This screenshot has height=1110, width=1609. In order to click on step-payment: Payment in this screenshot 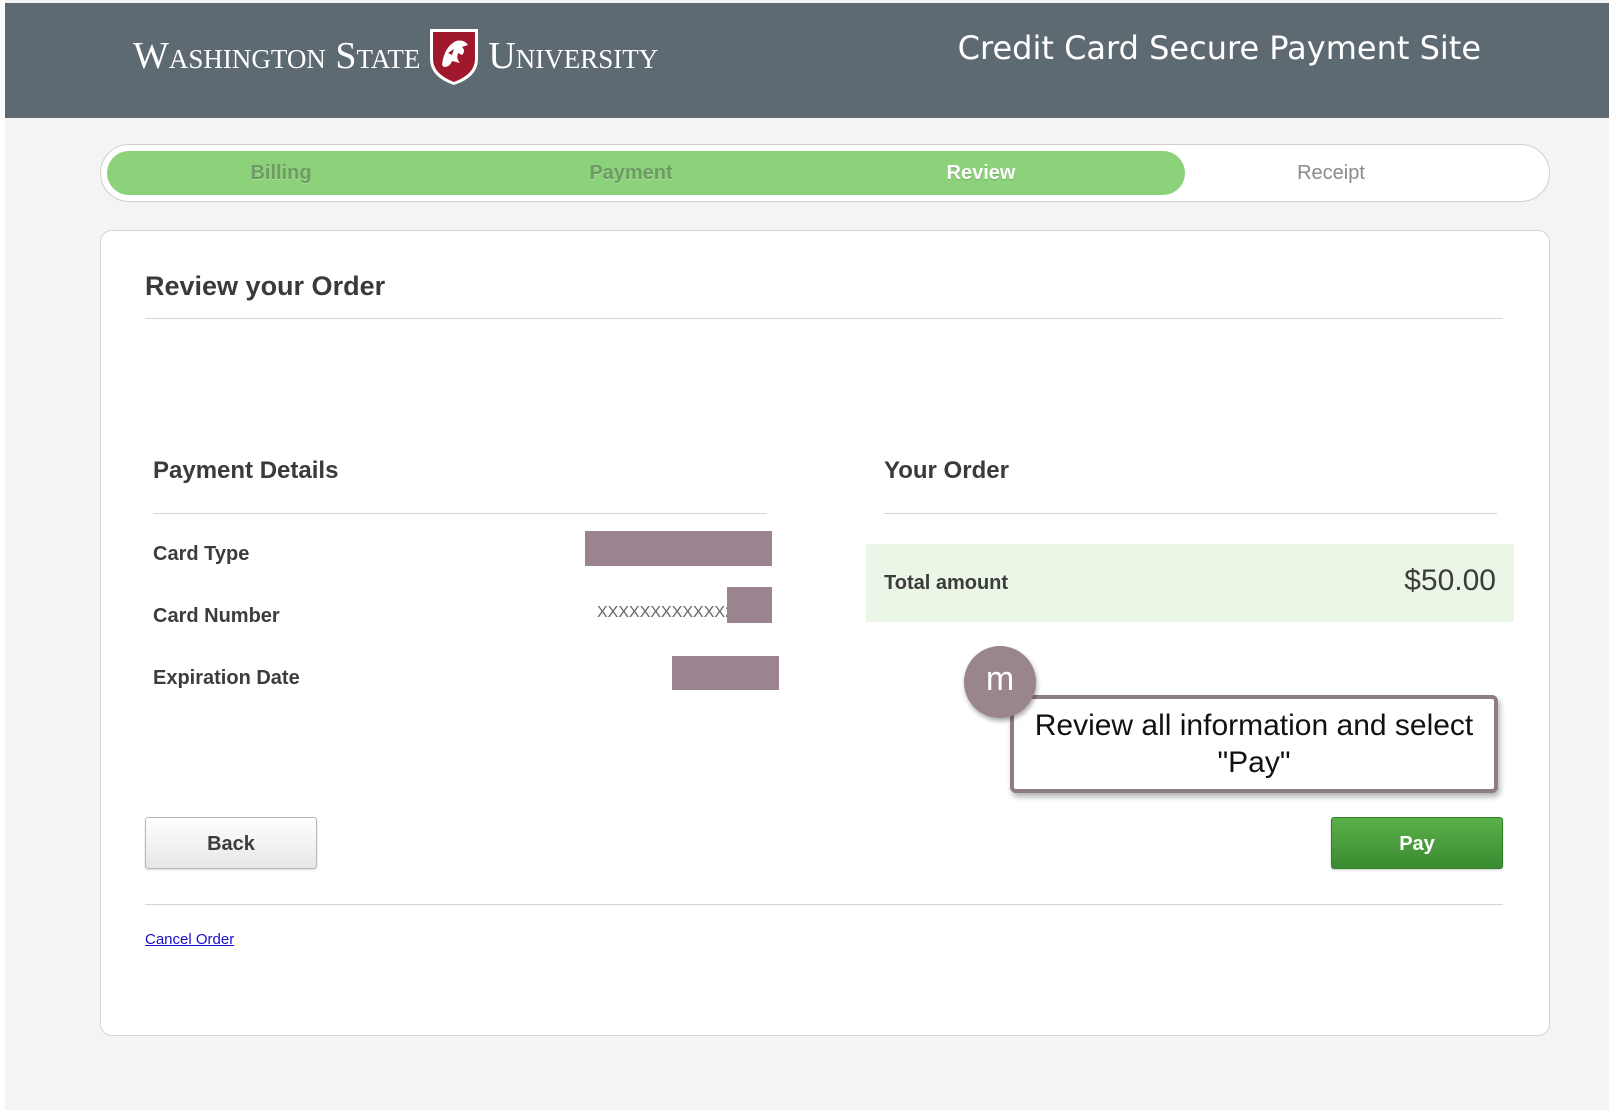, I will do `click(631, 173)`.